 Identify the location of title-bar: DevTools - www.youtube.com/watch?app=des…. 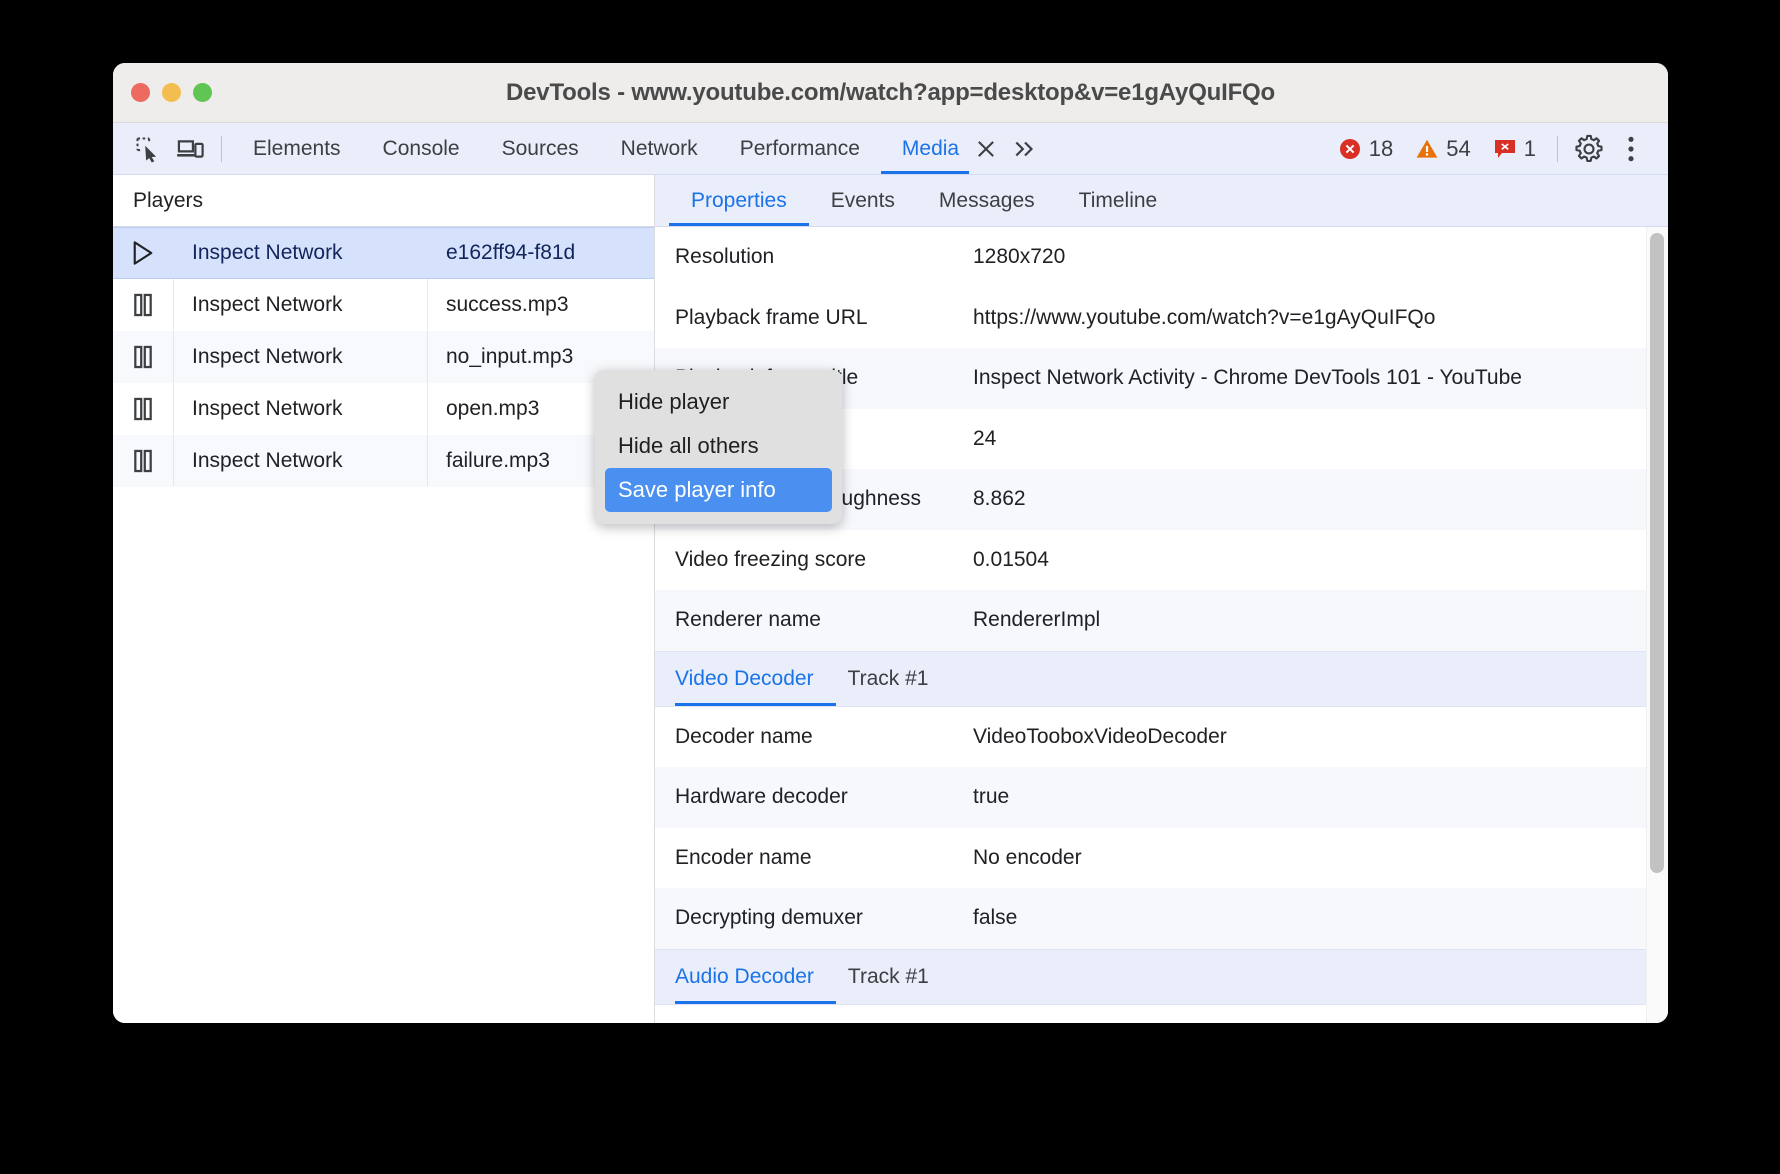
(890, 93).